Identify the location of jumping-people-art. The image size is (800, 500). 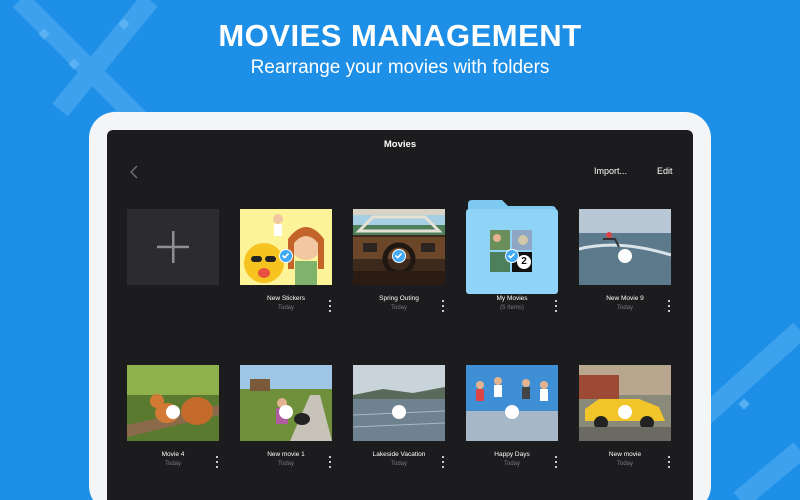
(512, 403).